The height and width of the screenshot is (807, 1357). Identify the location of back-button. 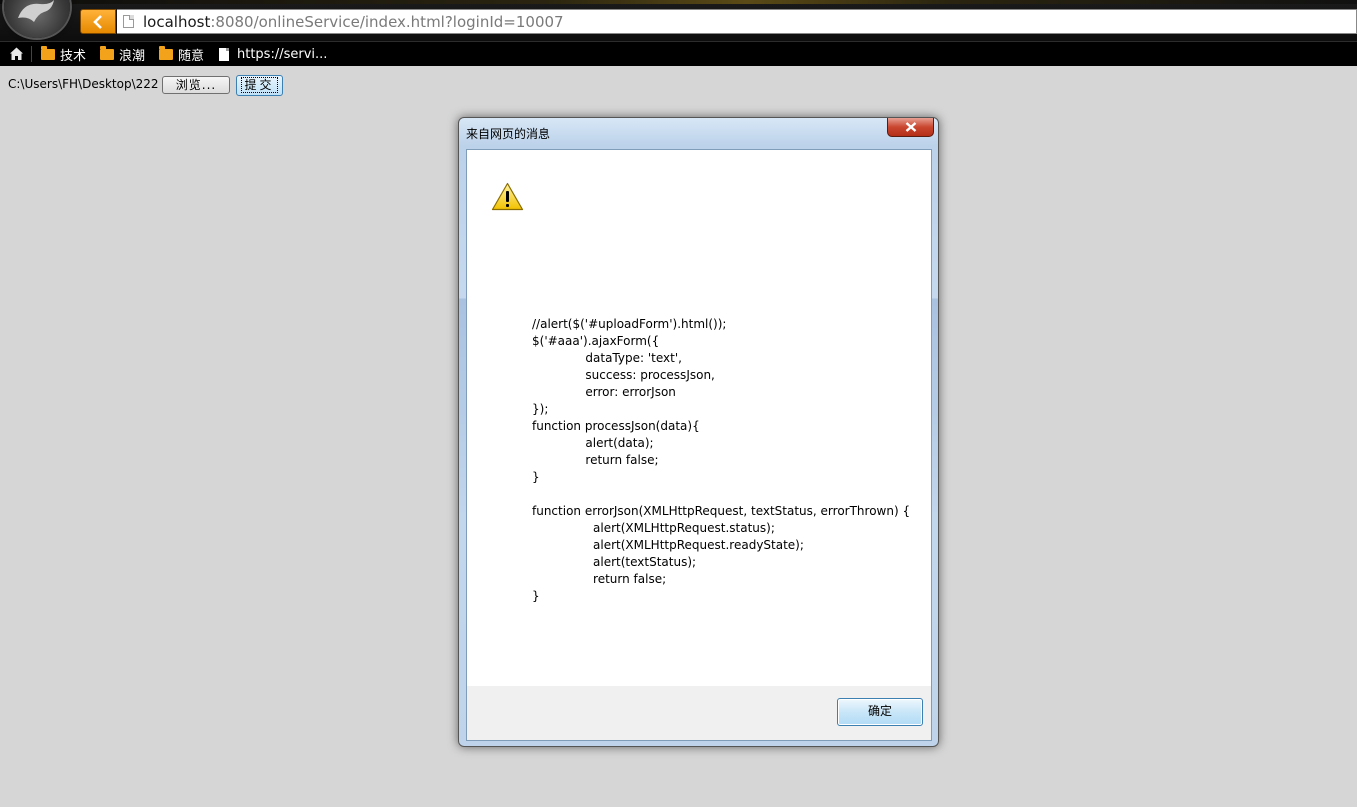
(98, 21).